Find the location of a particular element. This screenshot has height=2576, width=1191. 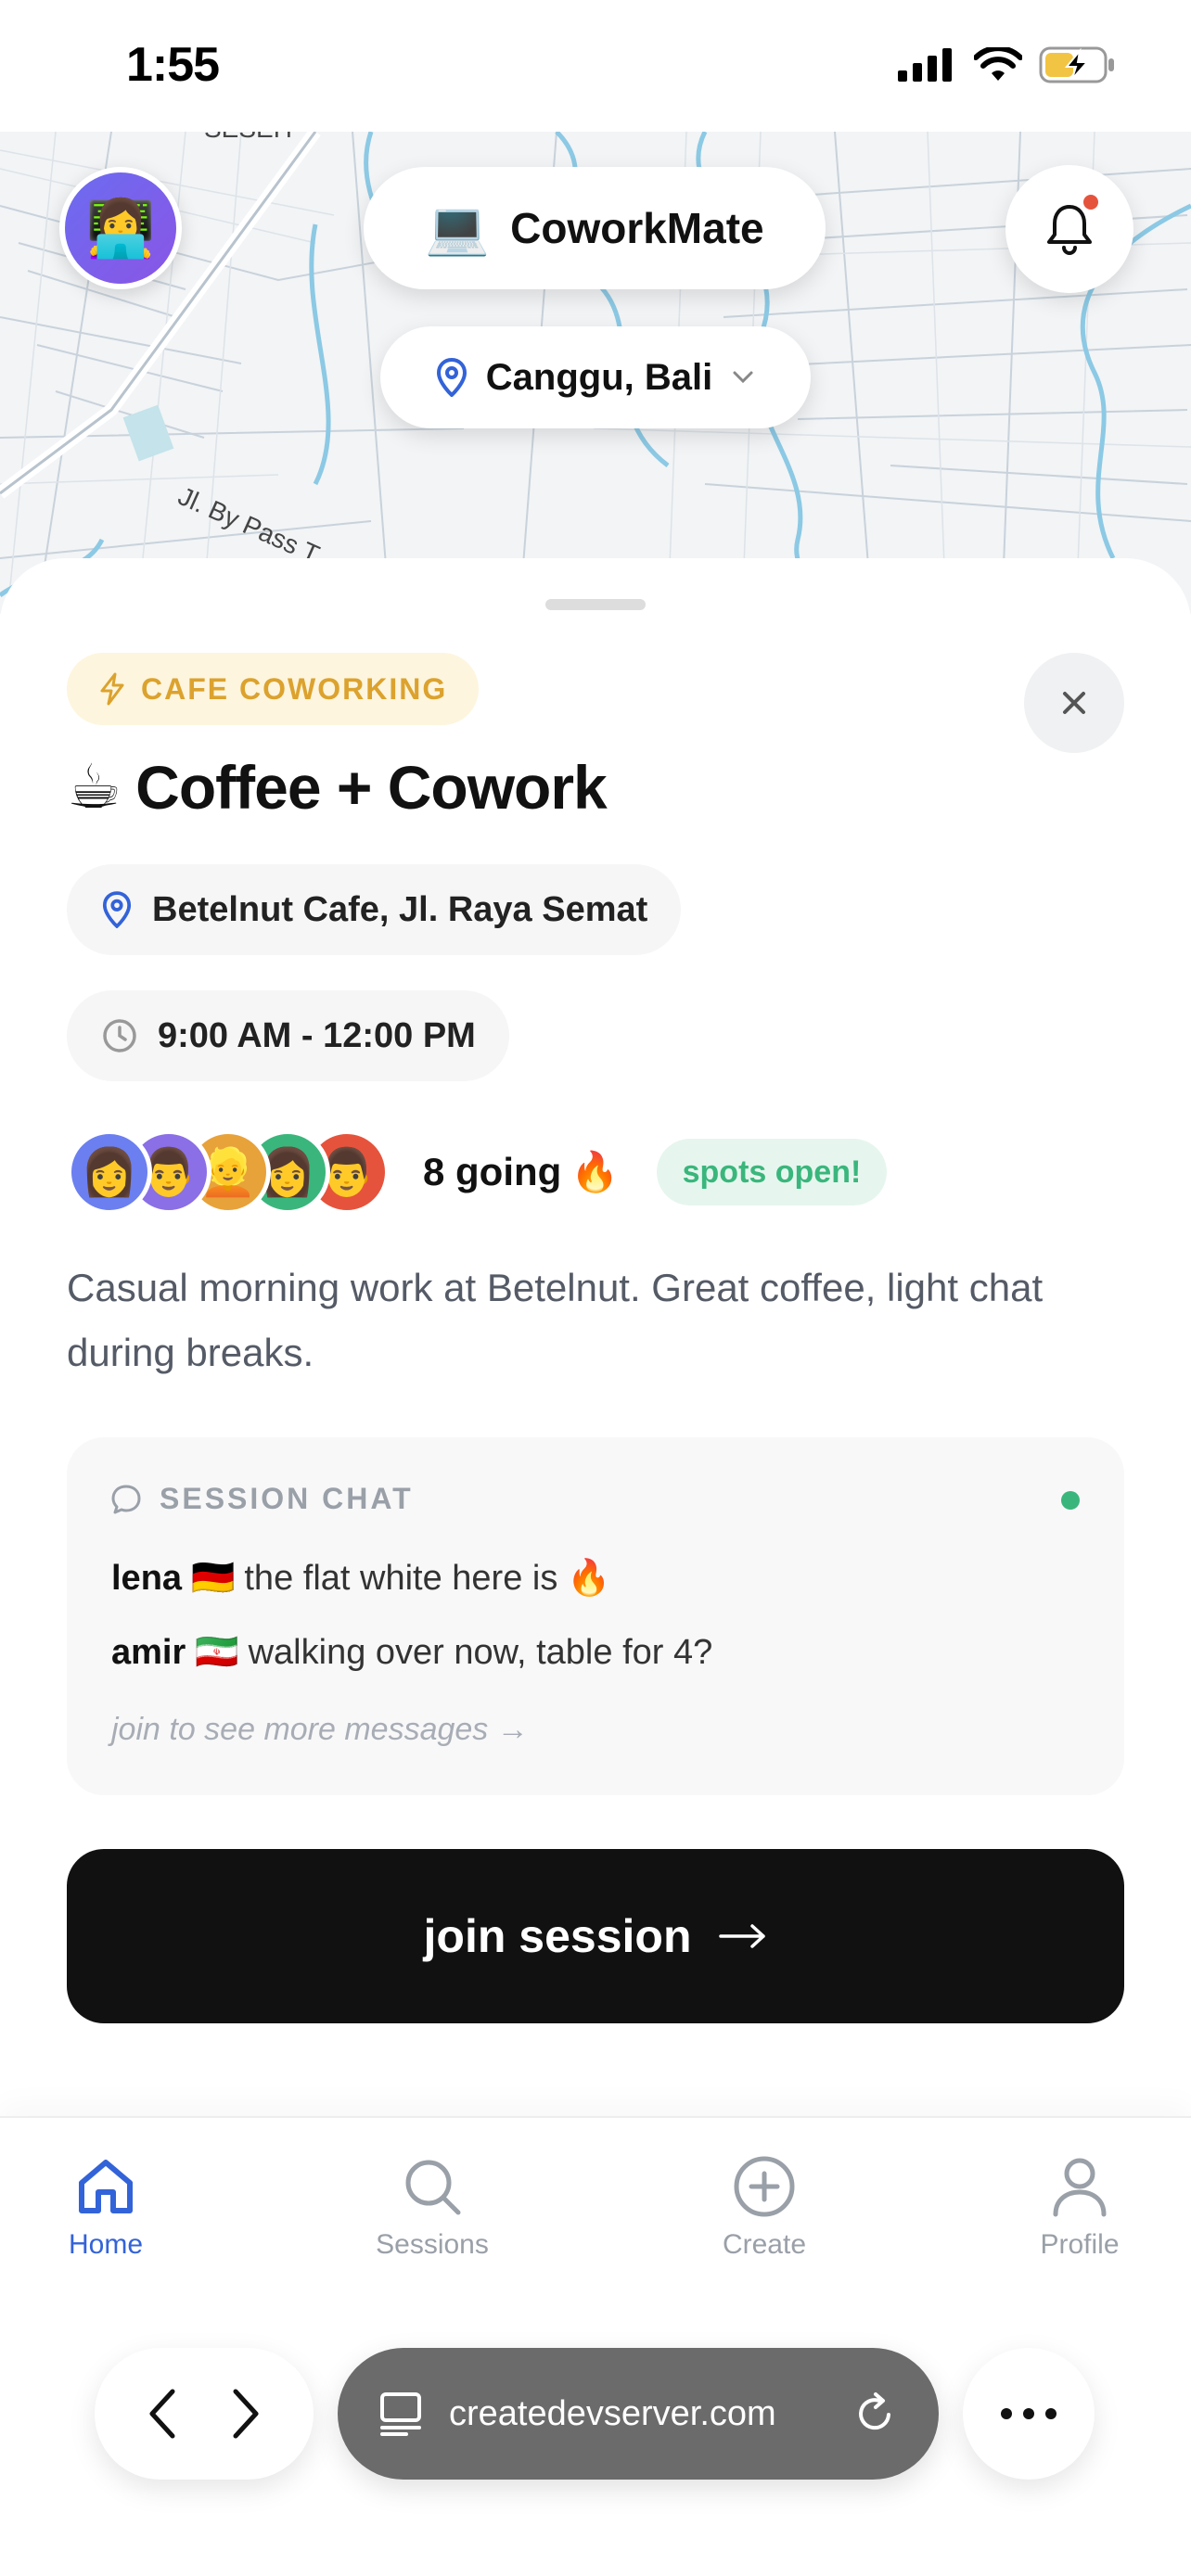

status-bar: 1:55 is located at coordinates (595, 66).